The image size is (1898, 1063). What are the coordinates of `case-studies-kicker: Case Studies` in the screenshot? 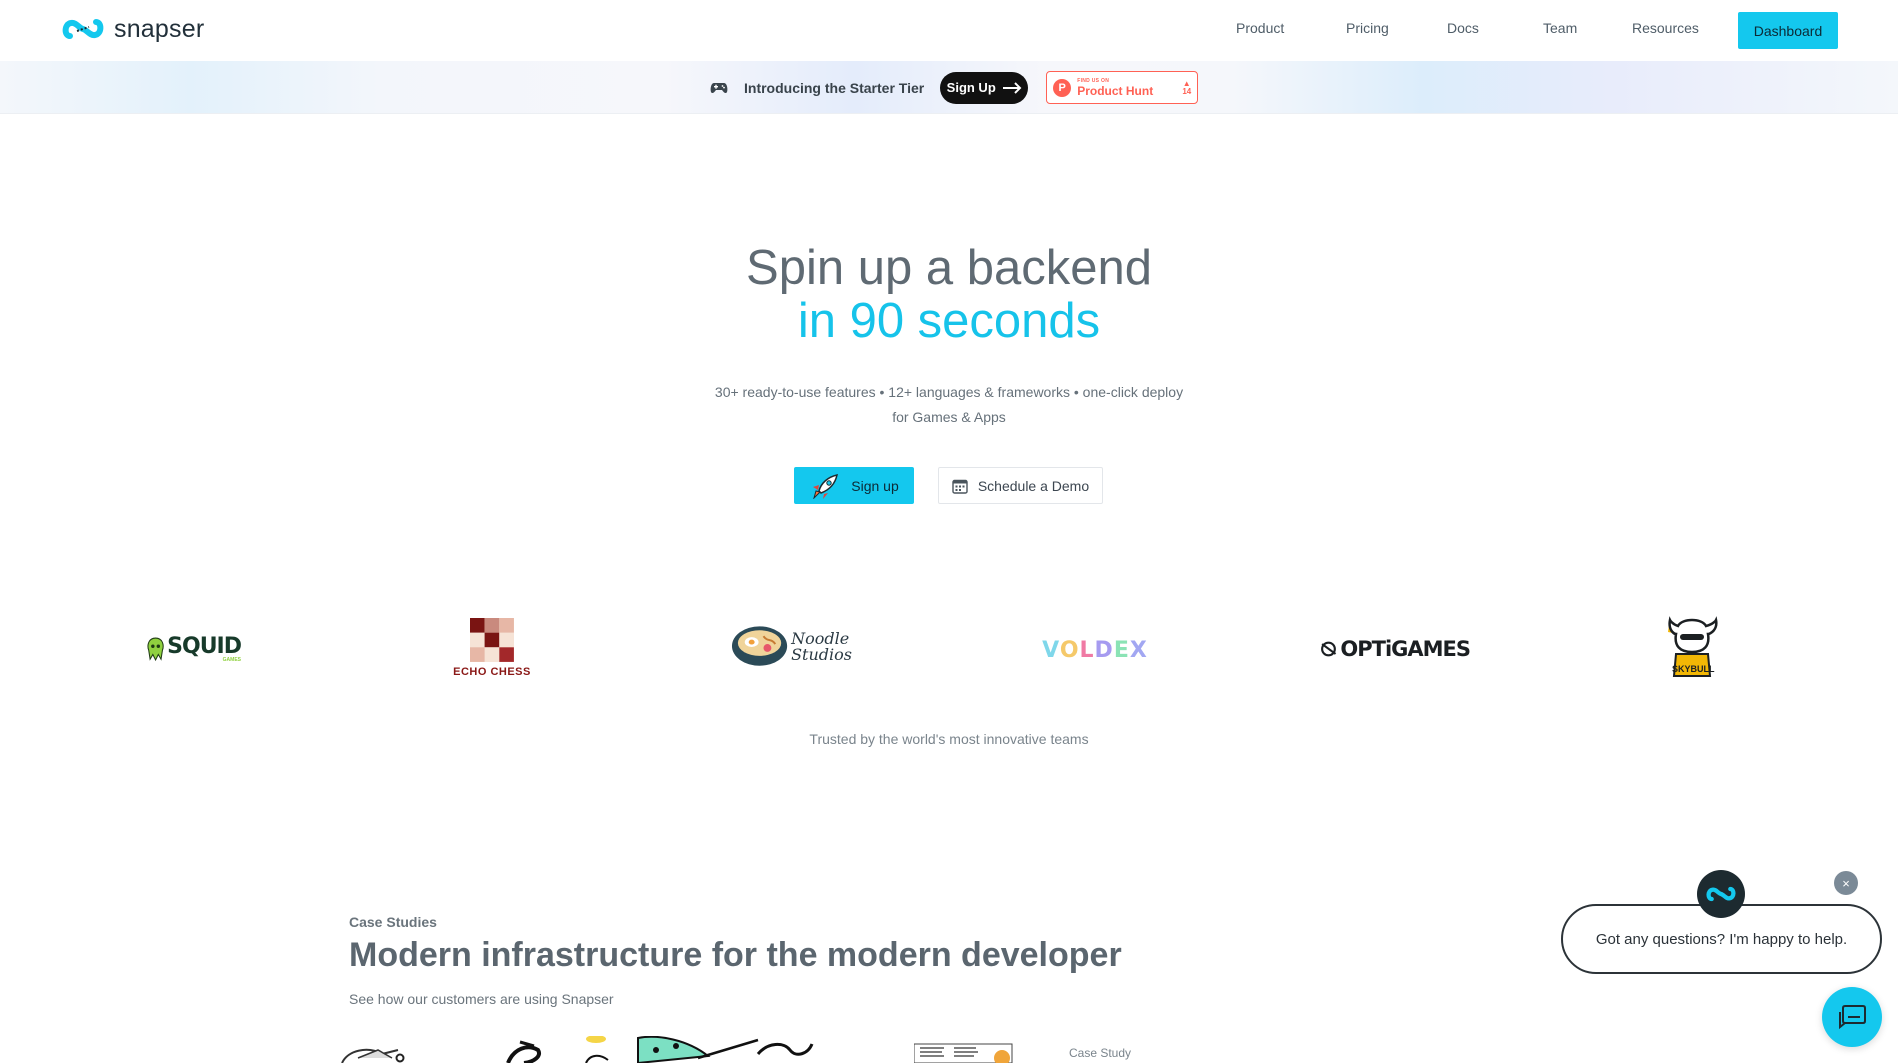 It's located at (393, 922).